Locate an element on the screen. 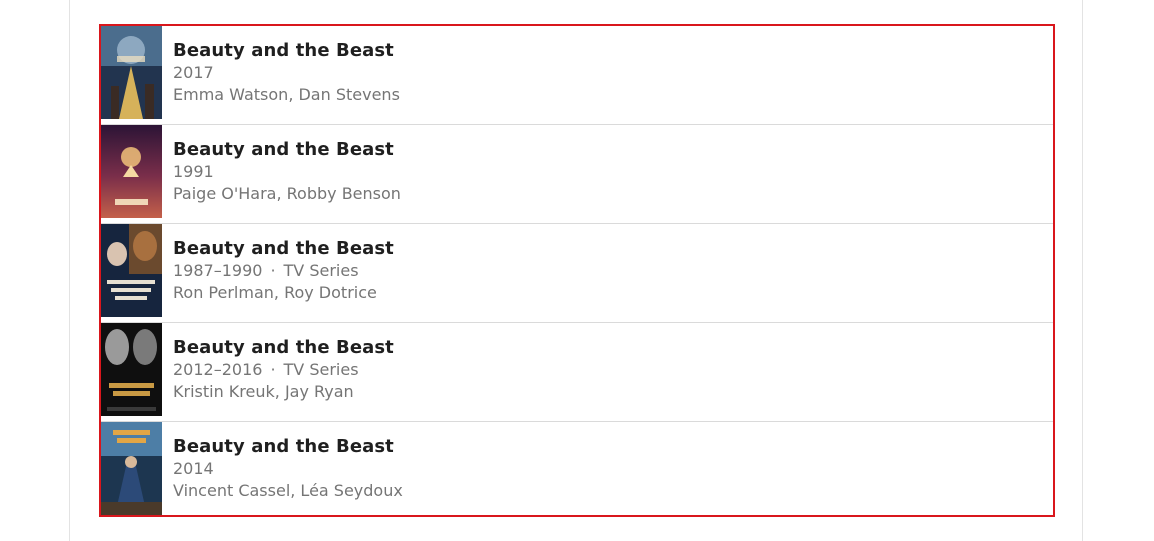 The image size is (1154, 541). result-cast: Ron Perlman, Roy Dotrice is located at coordinates (275, 292).